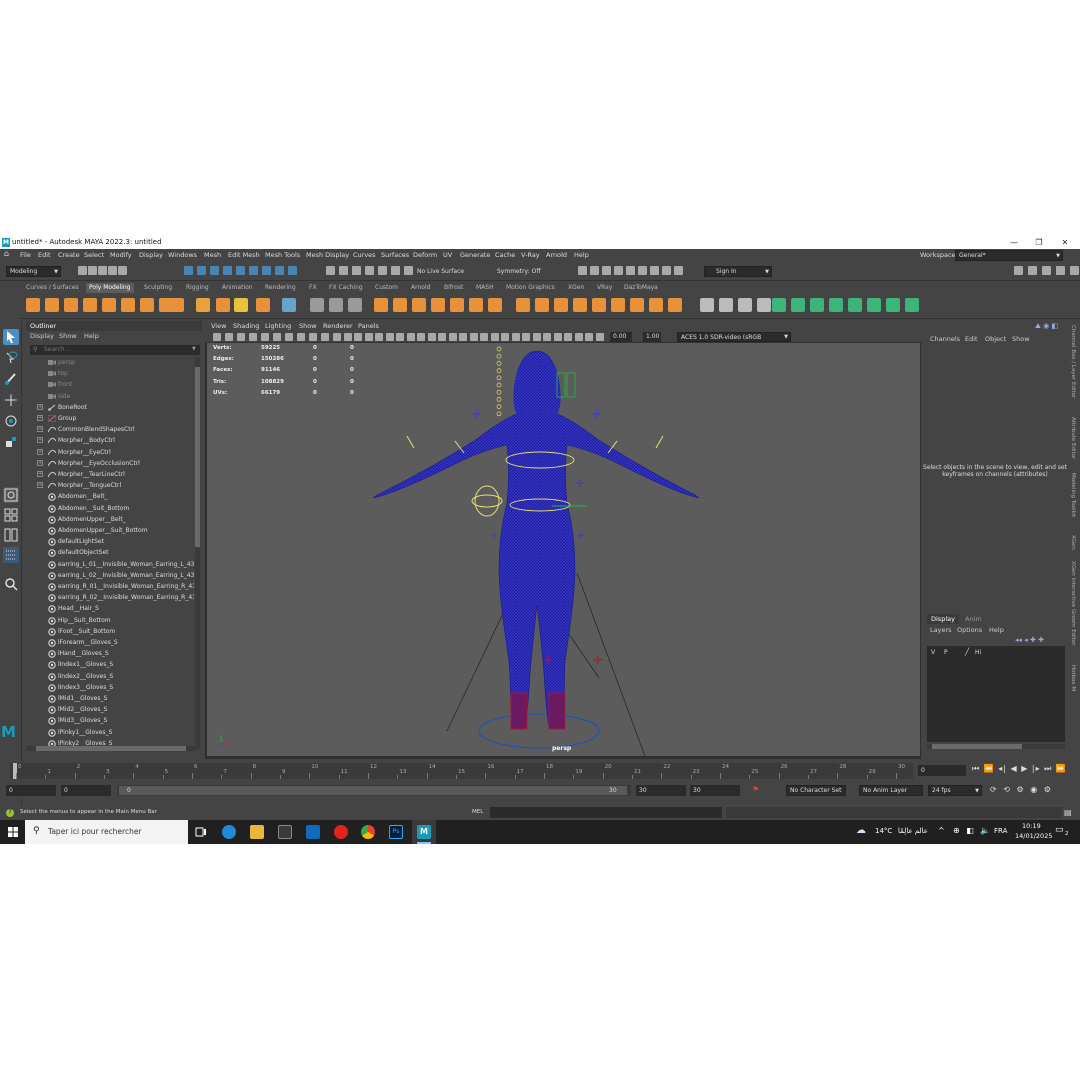 The image size is (1080, 1080). Describe the element at coordinates (548, 660) in the screenshot. I see `knee-locator-icon: ✛` at that location.